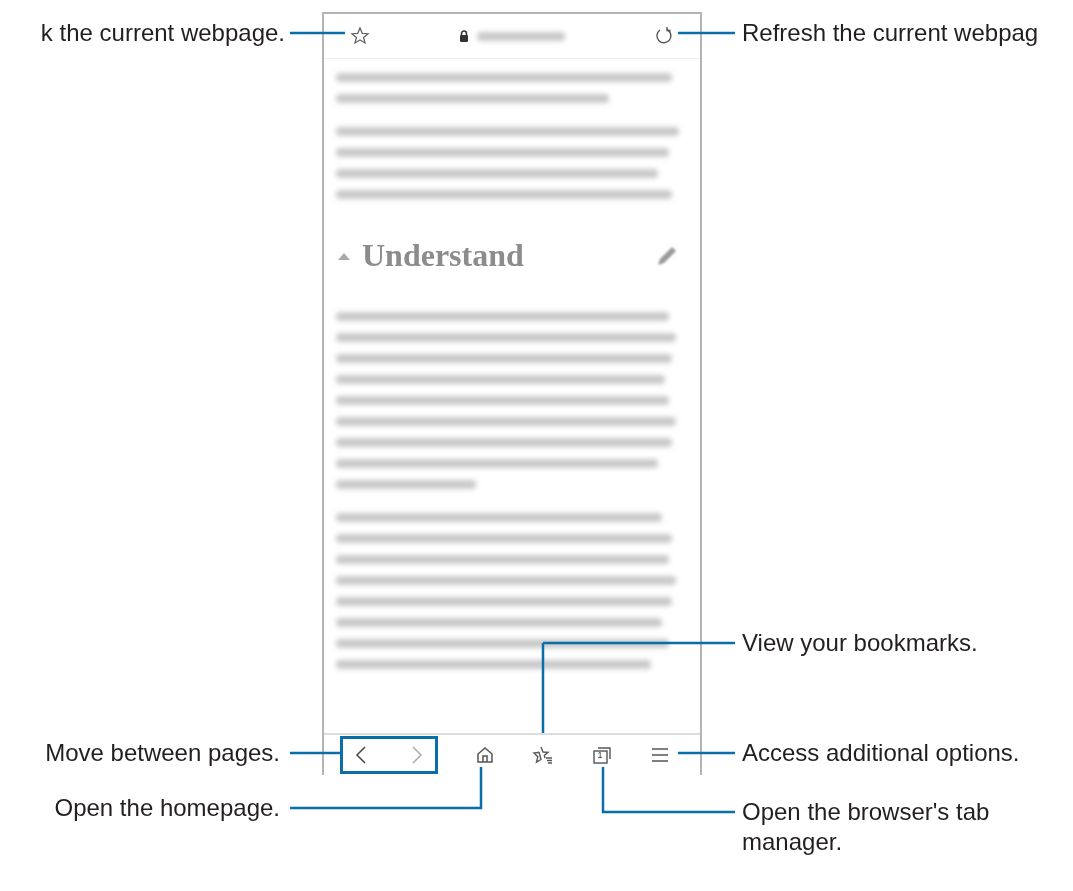 The height and width of the screenshot is (891, 1073). What do you see at coordinates (542, 755) in the screenshot?
I see `bookmarks-button` at bounding box center [542, 755].